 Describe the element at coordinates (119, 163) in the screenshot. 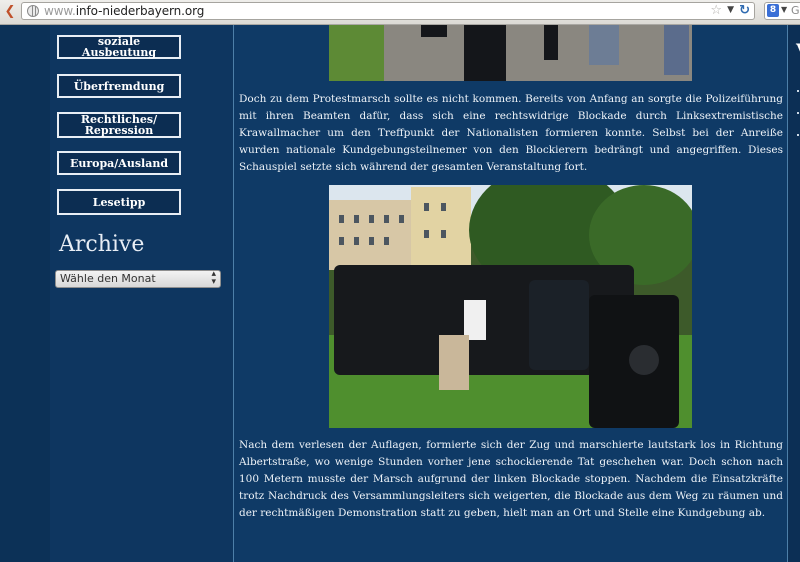

I see `category-button-europa-ausland: Europa/Ausland` at that location.